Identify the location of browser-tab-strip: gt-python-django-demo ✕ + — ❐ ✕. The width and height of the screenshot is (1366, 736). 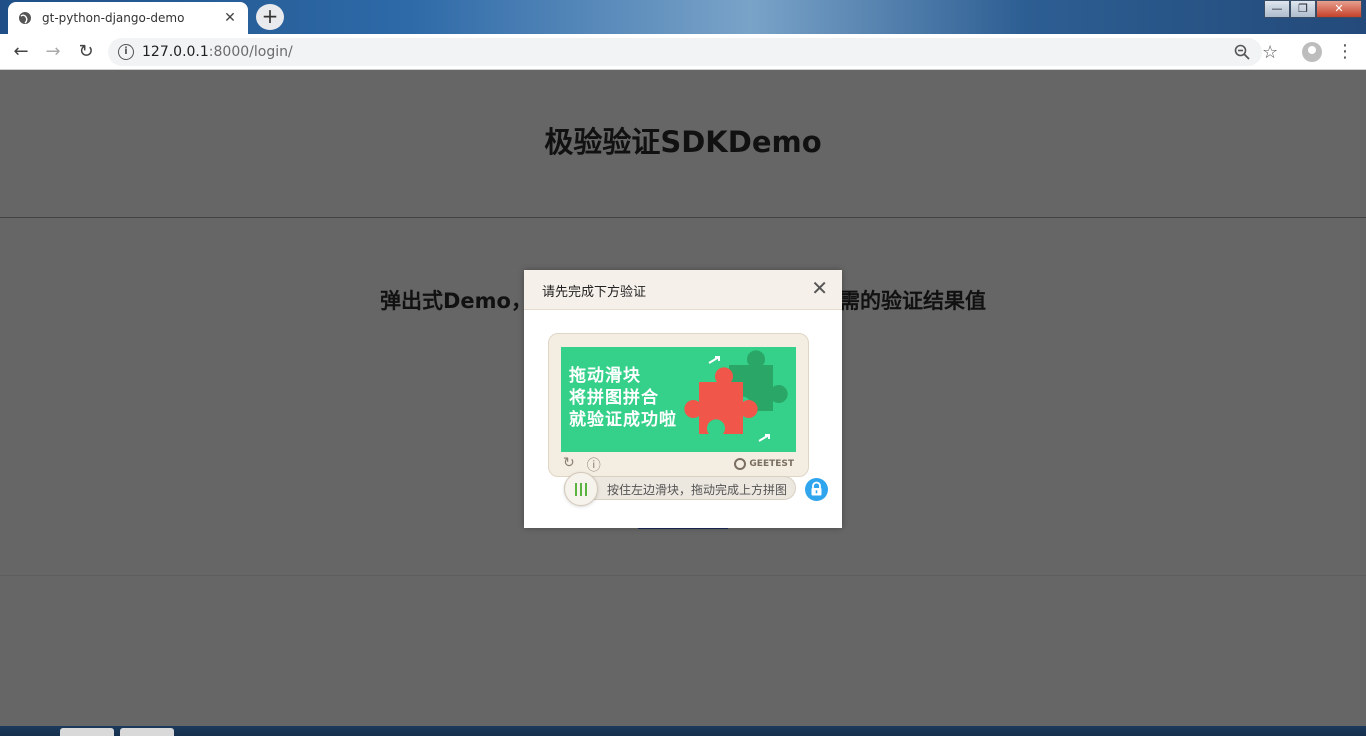
(683, 17).